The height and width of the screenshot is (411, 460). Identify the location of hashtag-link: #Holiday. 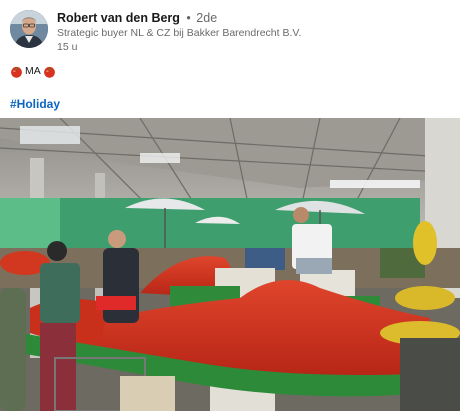
(35, 104).